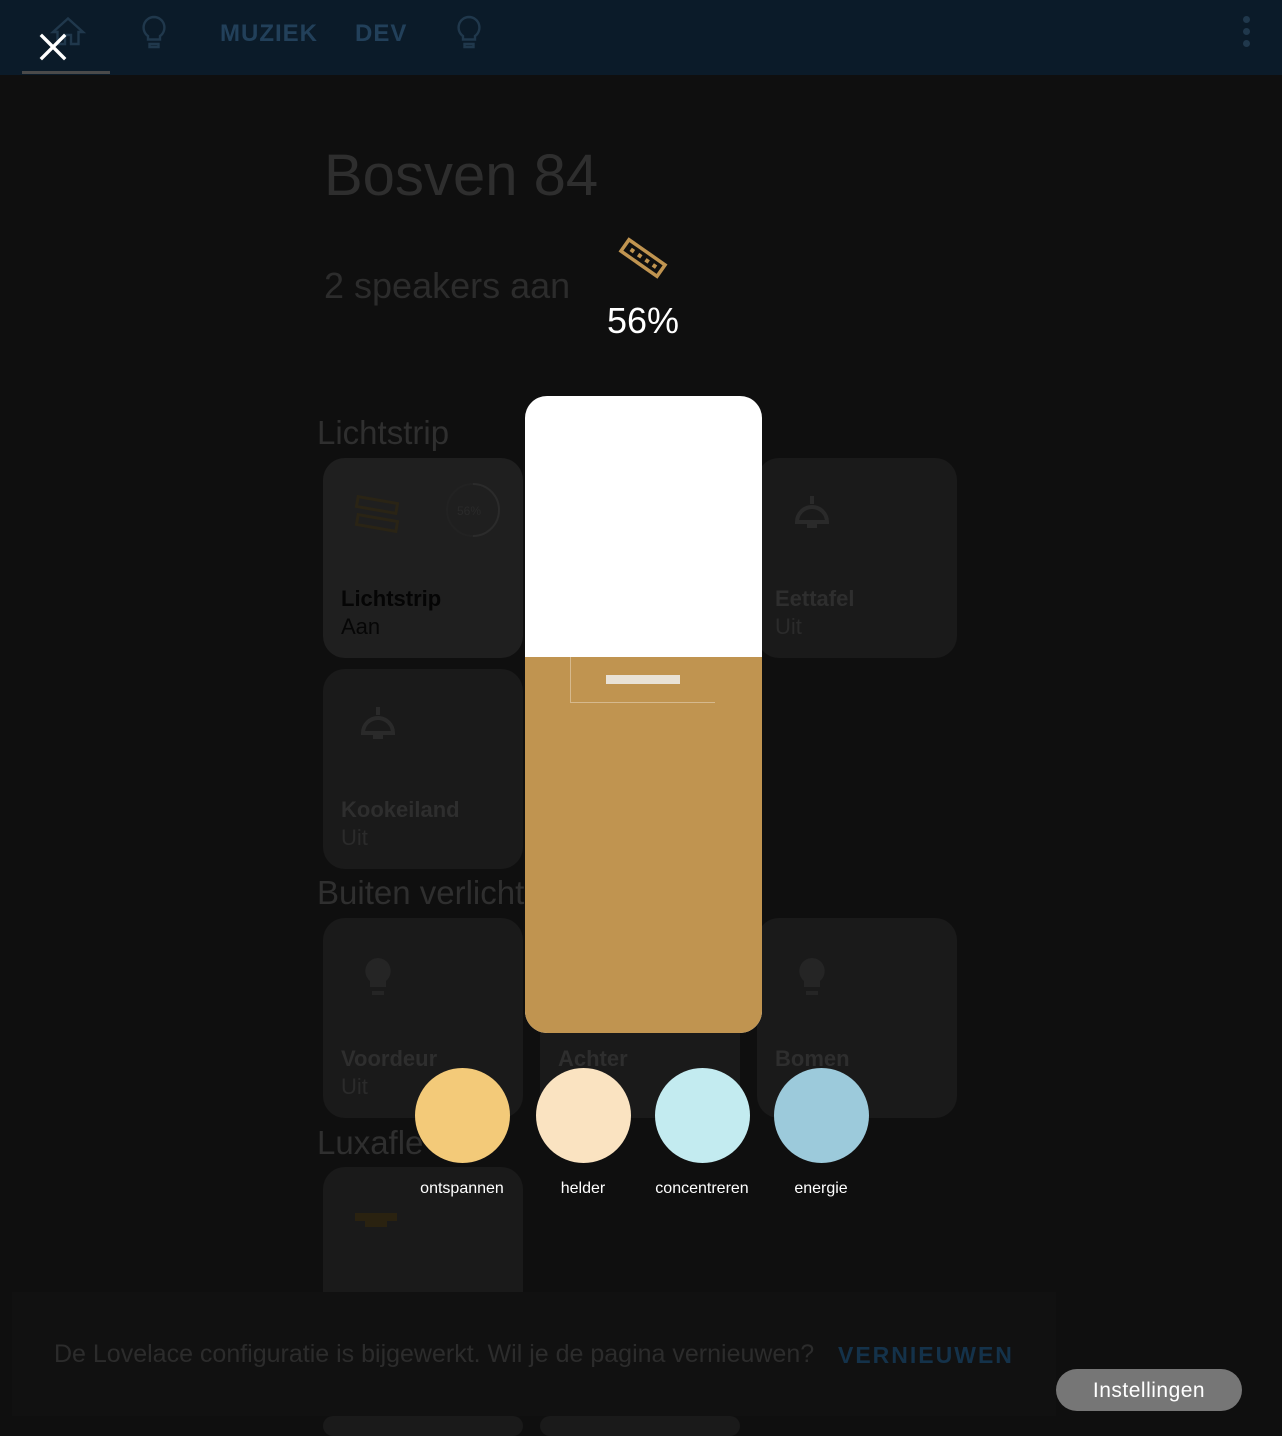 Image resolution: width=1282 pixels, height=1436 pixels. Describe the element at coordinates (583, 1188) in the screenshot. I see `preset-label: helder` at that location.